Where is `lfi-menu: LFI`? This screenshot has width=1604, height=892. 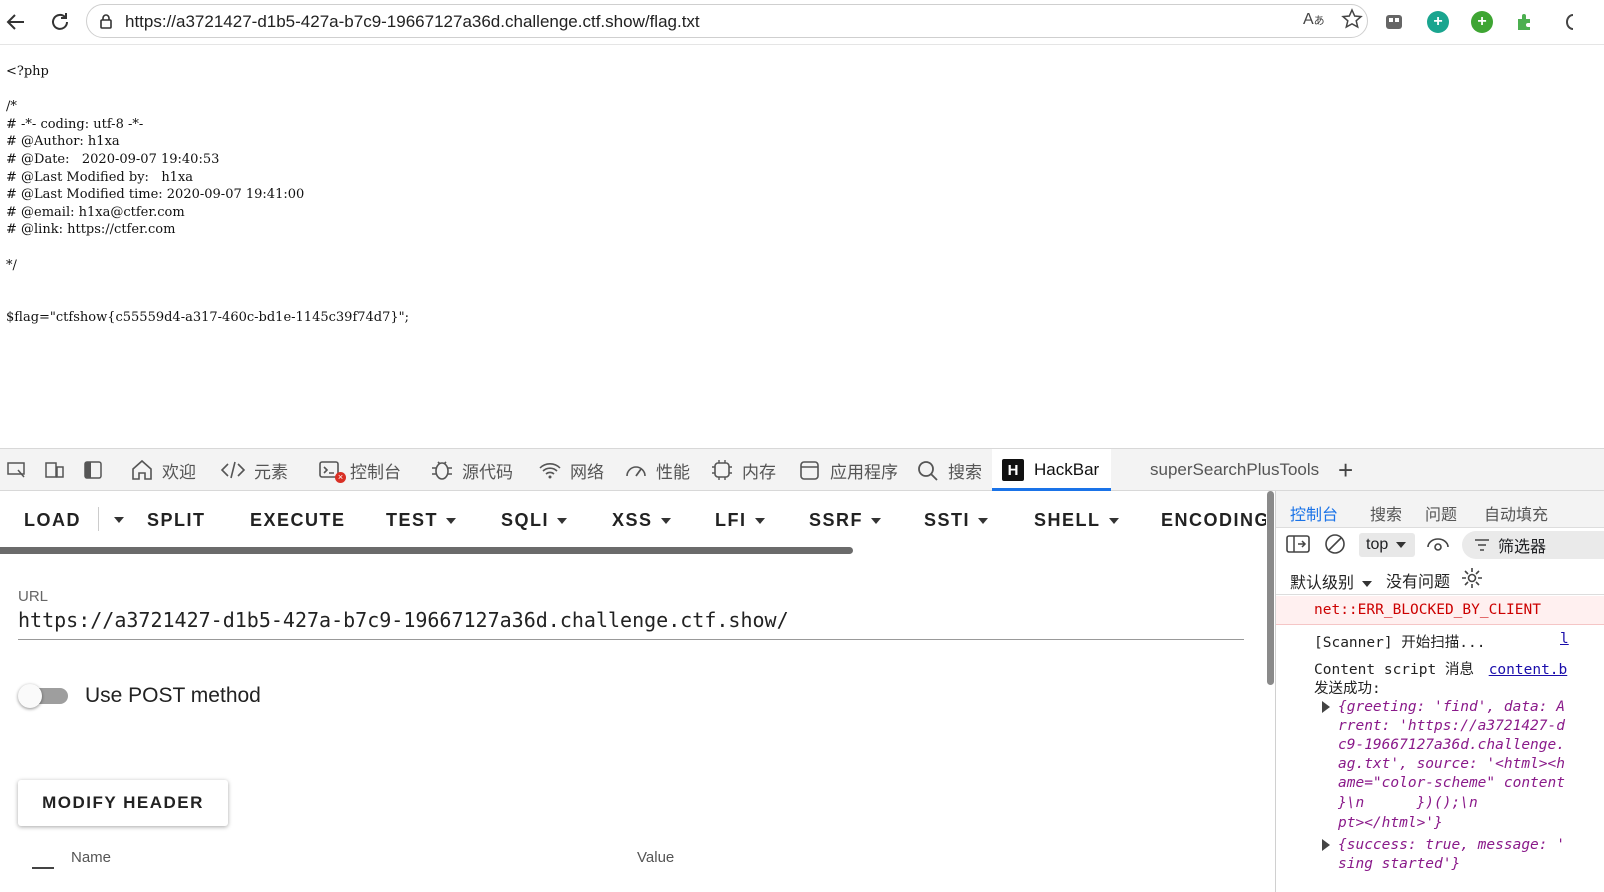 lfi-menu: LFI is located at coordinates (740, 520).